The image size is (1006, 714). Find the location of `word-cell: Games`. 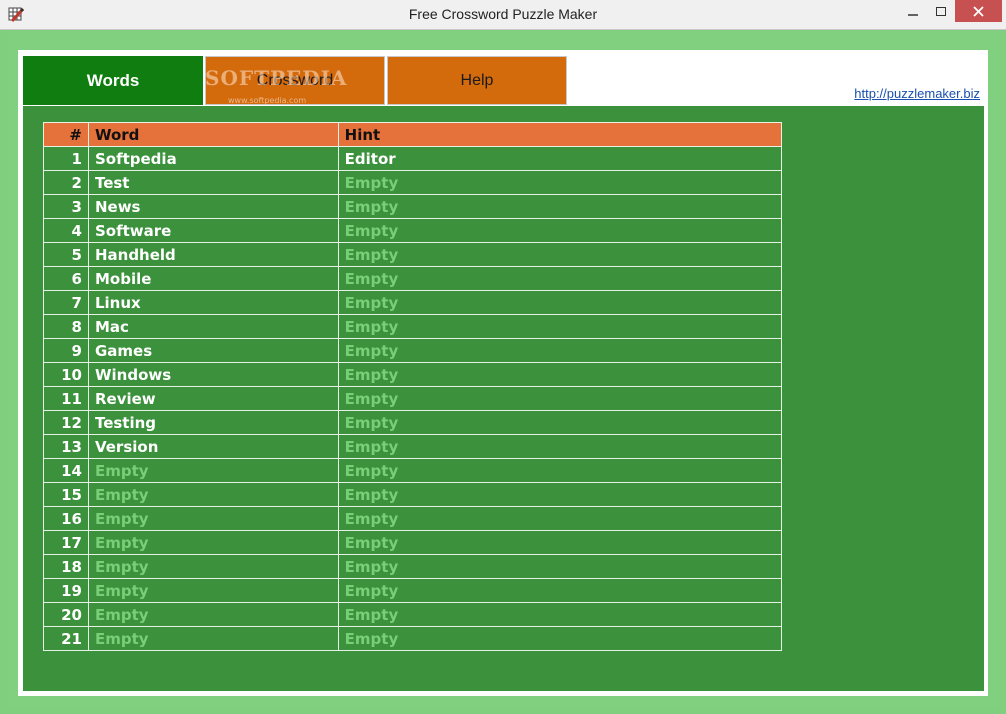

word-cell: Games is located at coordinates (213, 350).